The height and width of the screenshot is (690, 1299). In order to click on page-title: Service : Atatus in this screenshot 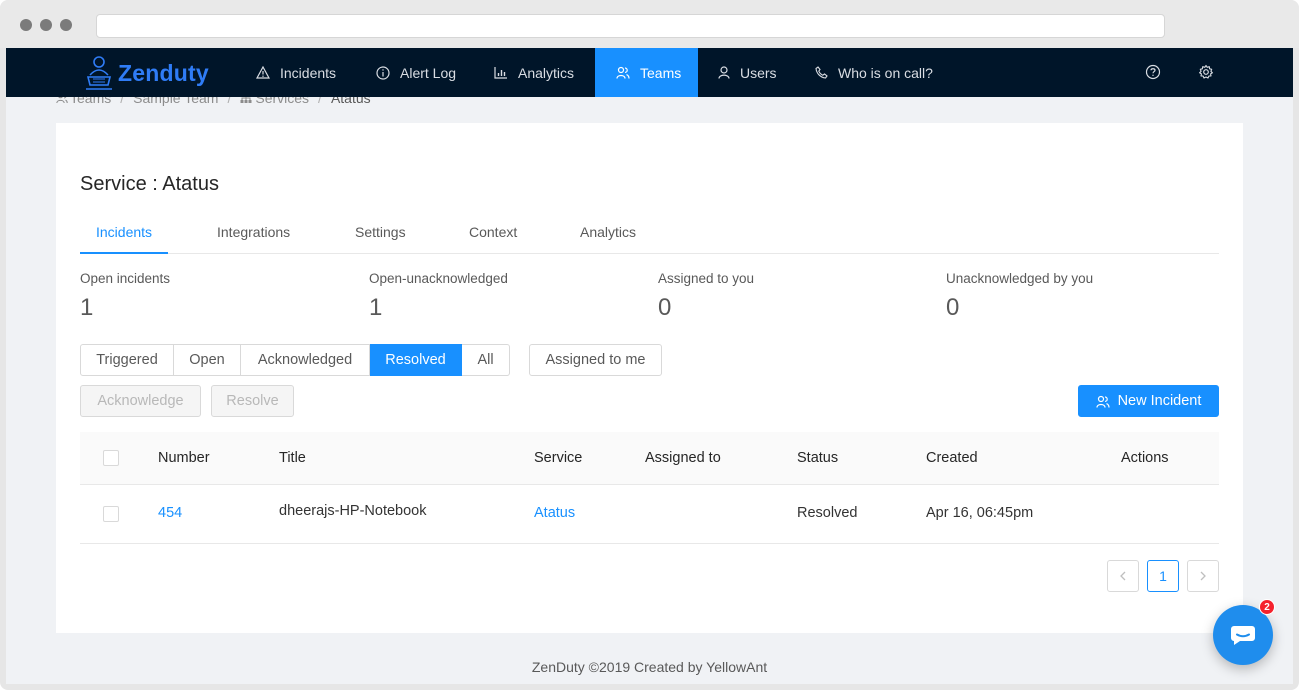, I will do `click(149, 184)`.